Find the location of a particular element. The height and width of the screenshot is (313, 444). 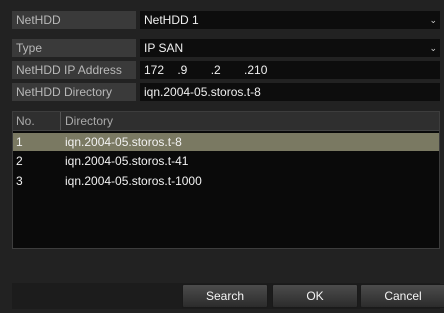

cancel-button: Cancel is located at coordinates (402, 296).